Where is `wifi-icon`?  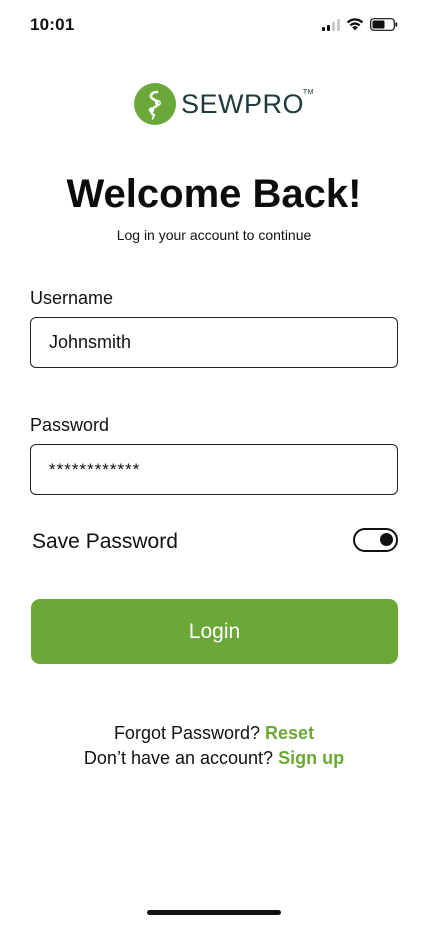
wifi-icon is located at coordinates (355, 24).